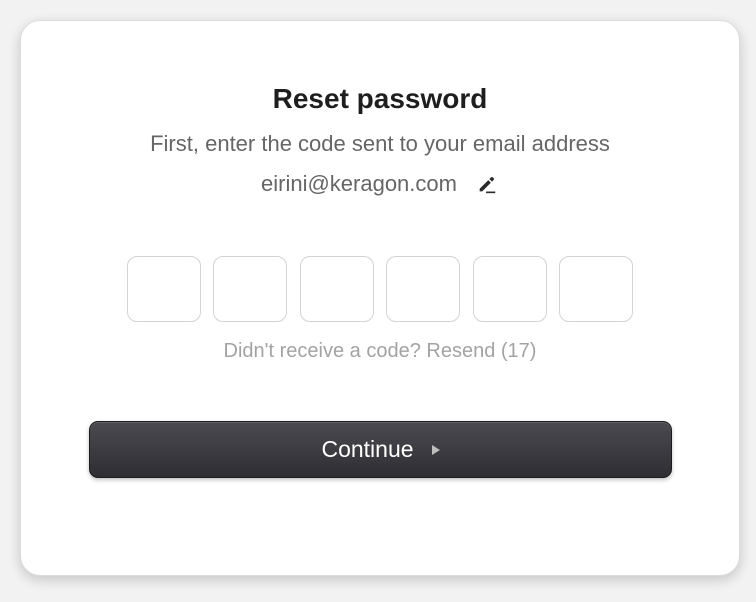 The image size is (756, 602). What do you see at coordinates (367, 449) in the screenshot?
I see `continue-button-label: Continue` at bounding box center [367, 449].